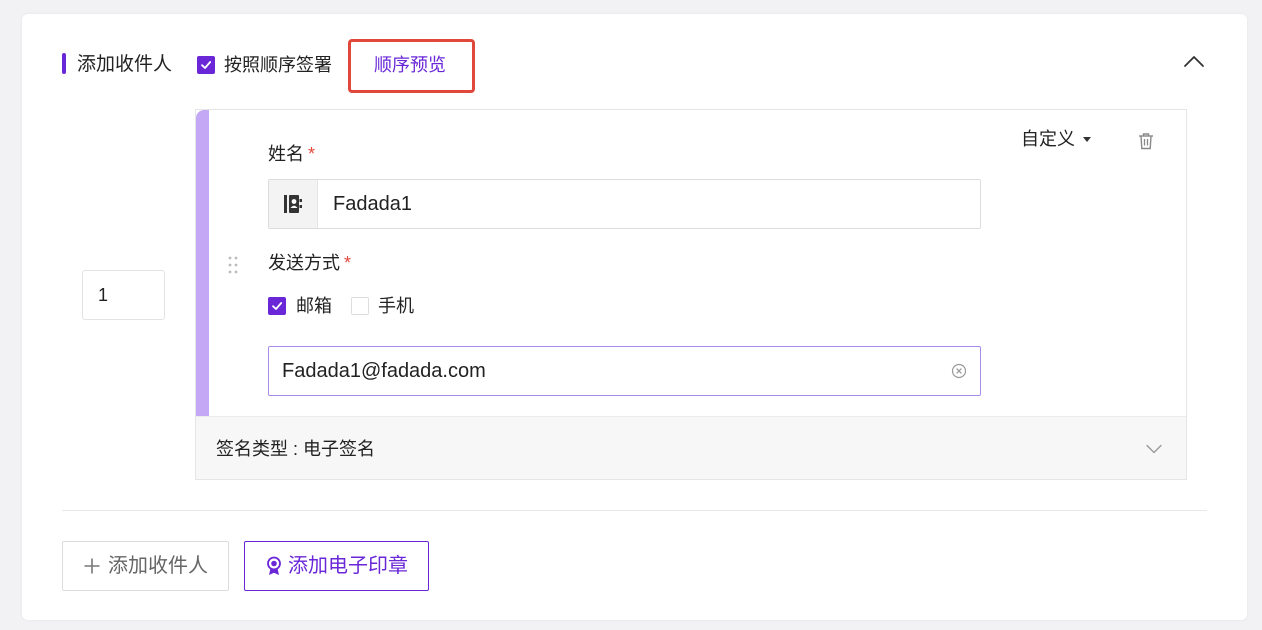 Image resolution: width=1262 pixels, height=630 pixels. I want to click on phone-checkbox, so click(360, 306).